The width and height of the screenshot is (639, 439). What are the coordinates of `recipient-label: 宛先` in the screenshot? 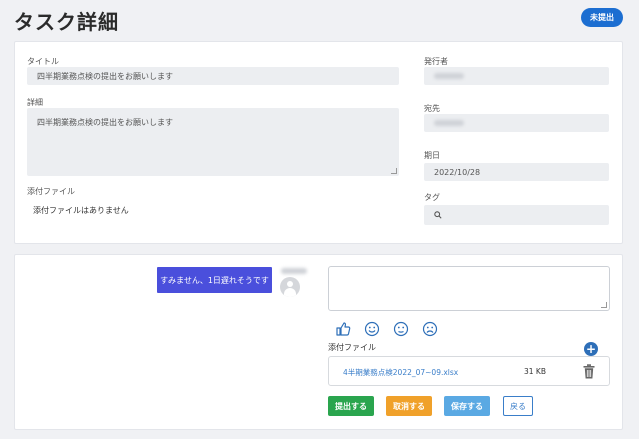 It's located at (432, 108).